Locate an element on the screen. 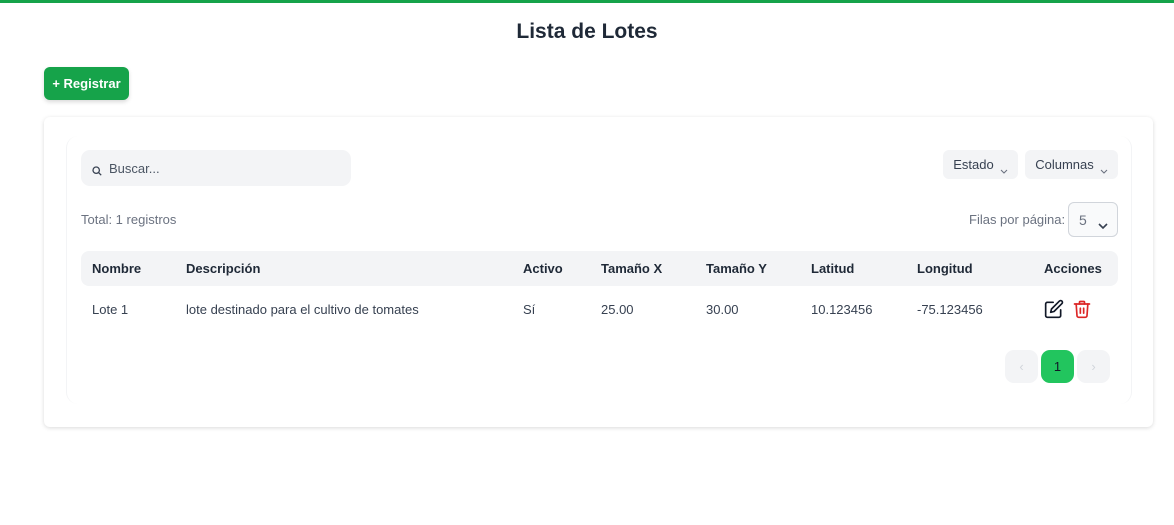 The image size is (1174, 525). search-icon is located at coordinates (97, 169).